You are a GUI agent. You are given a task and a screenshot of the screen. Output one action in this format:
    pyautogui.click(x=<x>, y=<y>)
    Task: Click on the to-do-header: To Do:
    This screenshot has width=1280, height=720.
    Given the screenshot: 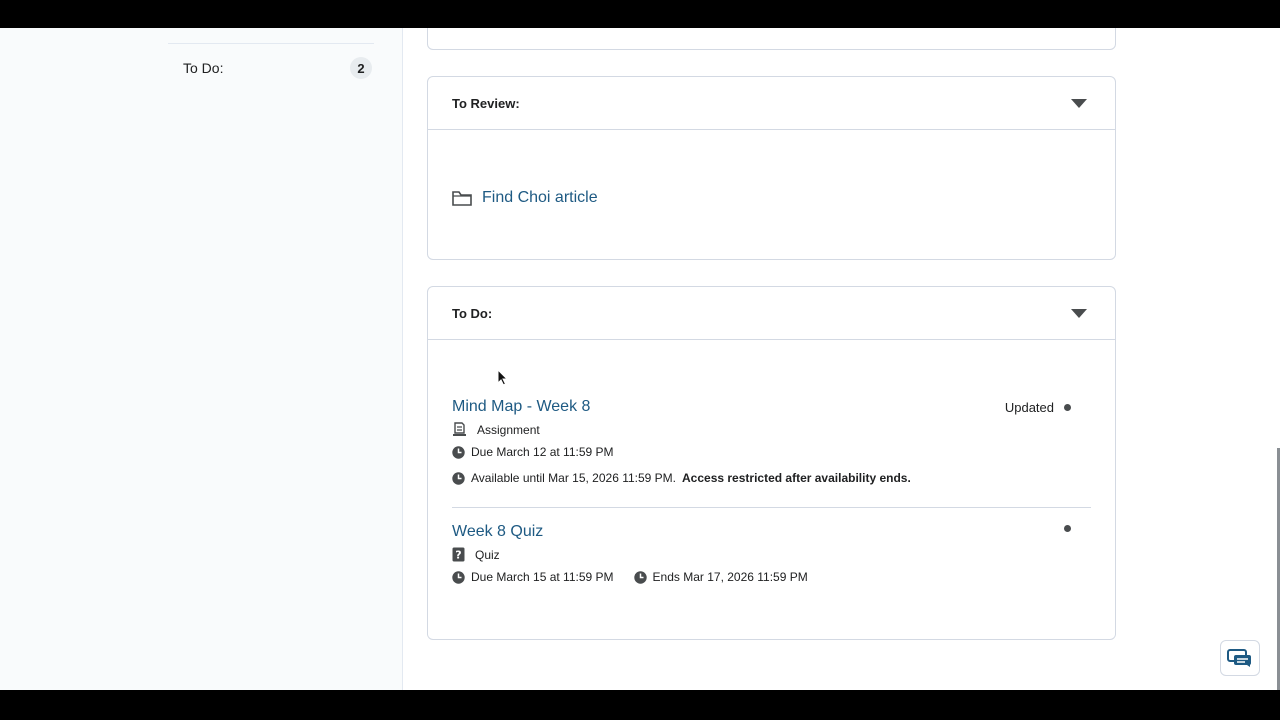 What is the action you would take?
    pyautogui.click(x=771, y=313)
    